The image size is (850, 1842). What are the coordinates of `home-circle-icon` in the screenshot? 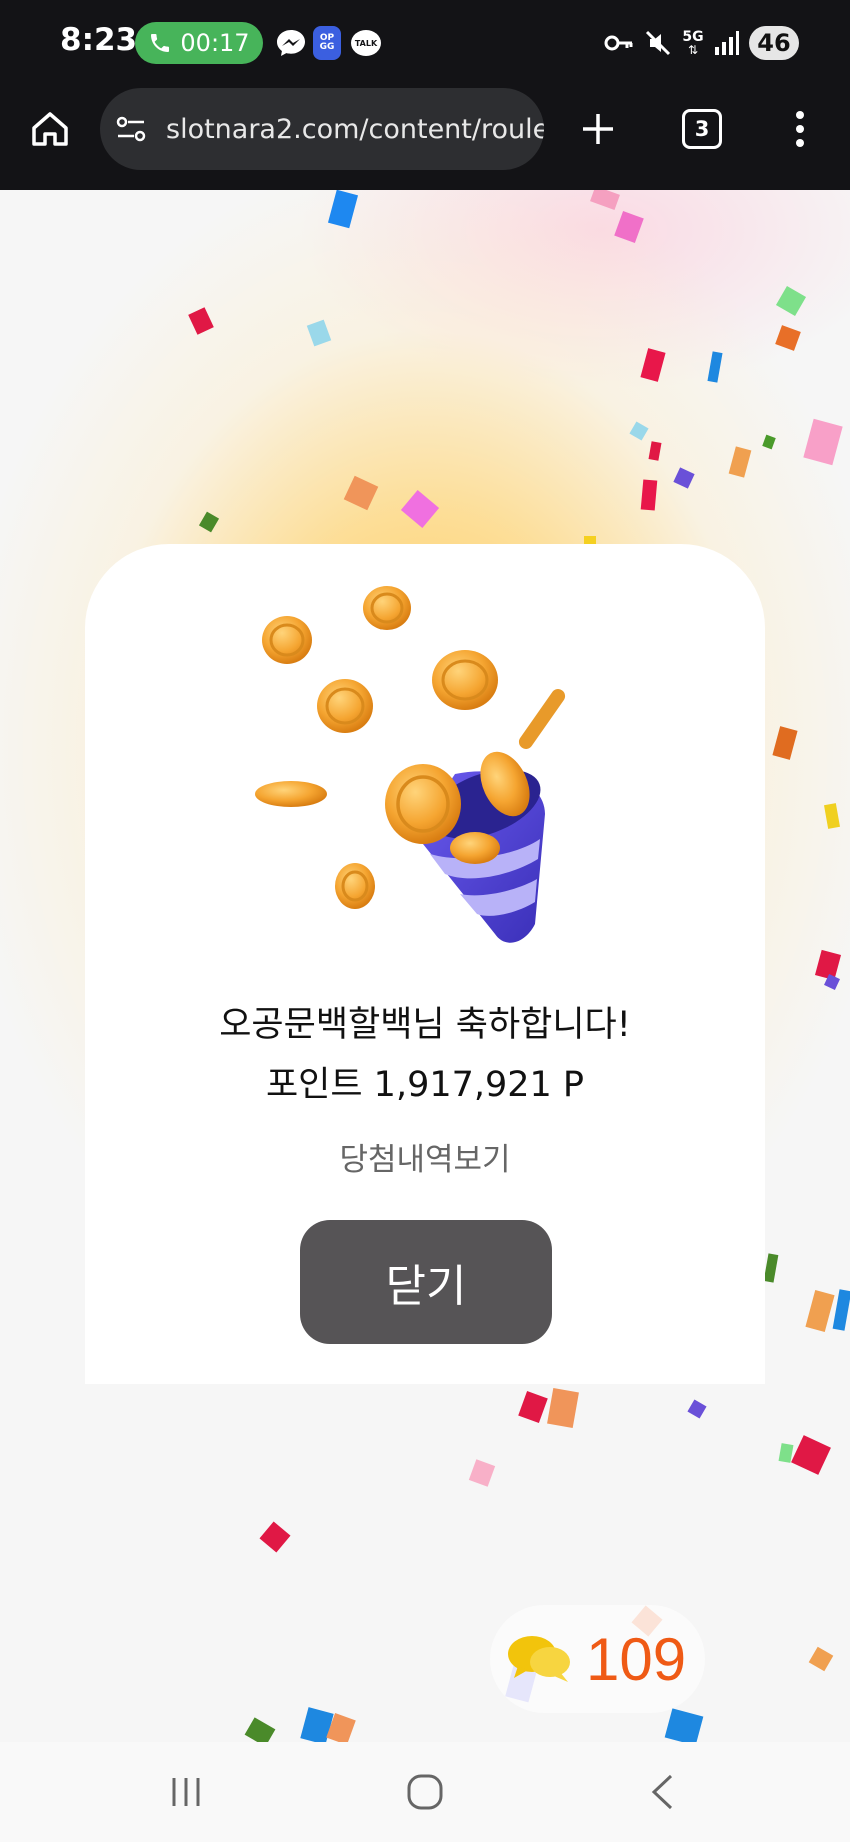 It's located at (425, 1792).